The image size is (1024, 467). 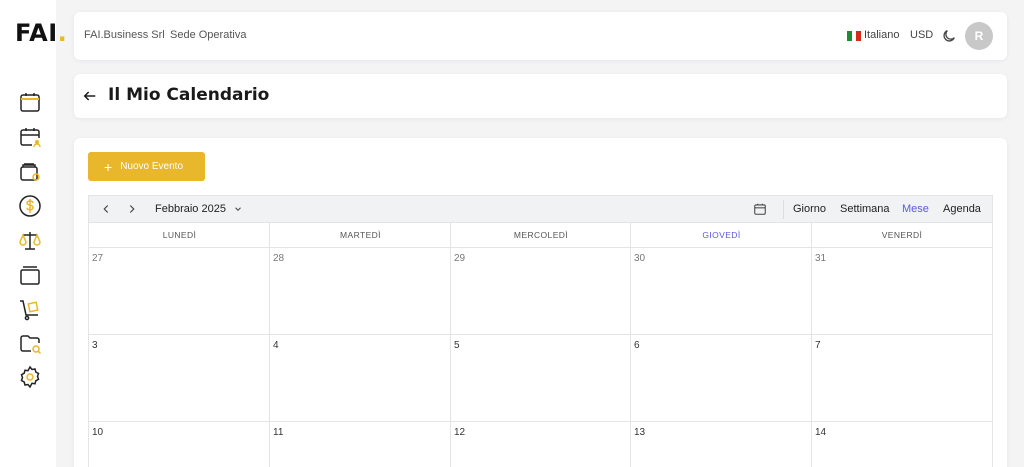 I want to click on page-title: Il Mio Calendario, so click(x=189, y=95).